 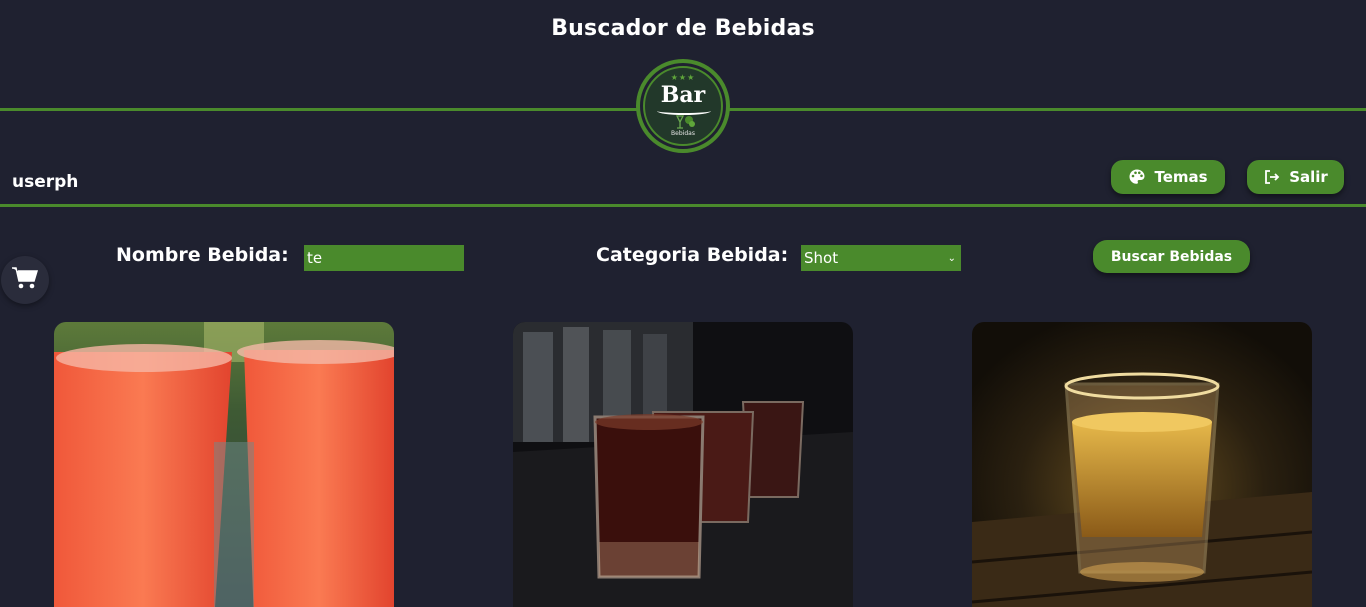 I want to click on bar-logo: ★★★ Bar Bebidas, so click(x=683, y=106).